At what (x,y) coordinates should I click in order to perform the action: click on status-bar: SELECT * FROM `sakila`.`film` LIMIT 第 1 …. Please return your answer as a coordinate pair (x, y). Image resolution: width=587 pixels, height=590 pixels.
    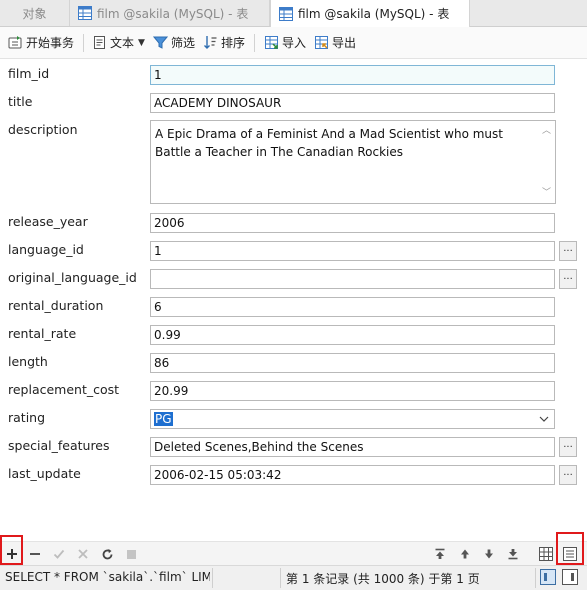
    Looking at the image, I should click on (293, 577).